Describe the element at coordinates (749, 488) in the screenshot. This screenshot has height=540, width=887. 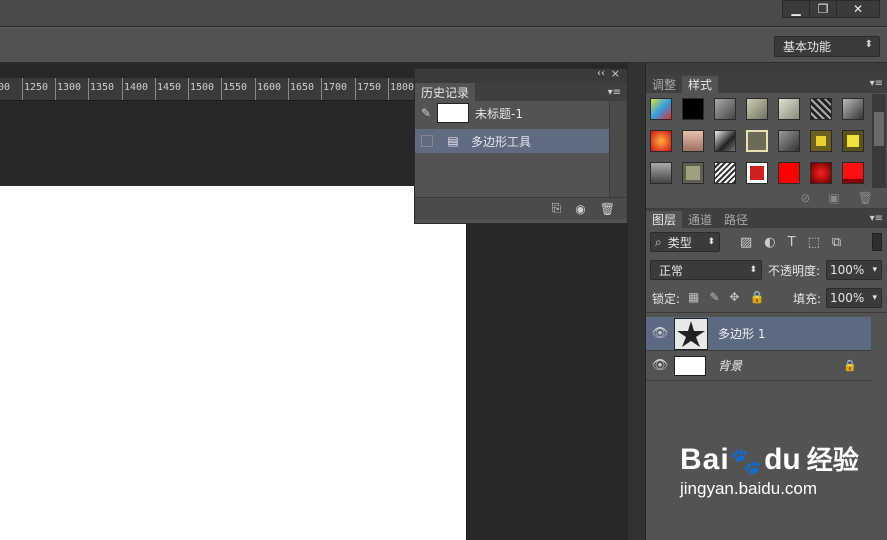
I see `watermark-url: jingyan.baidu.com` at that location.